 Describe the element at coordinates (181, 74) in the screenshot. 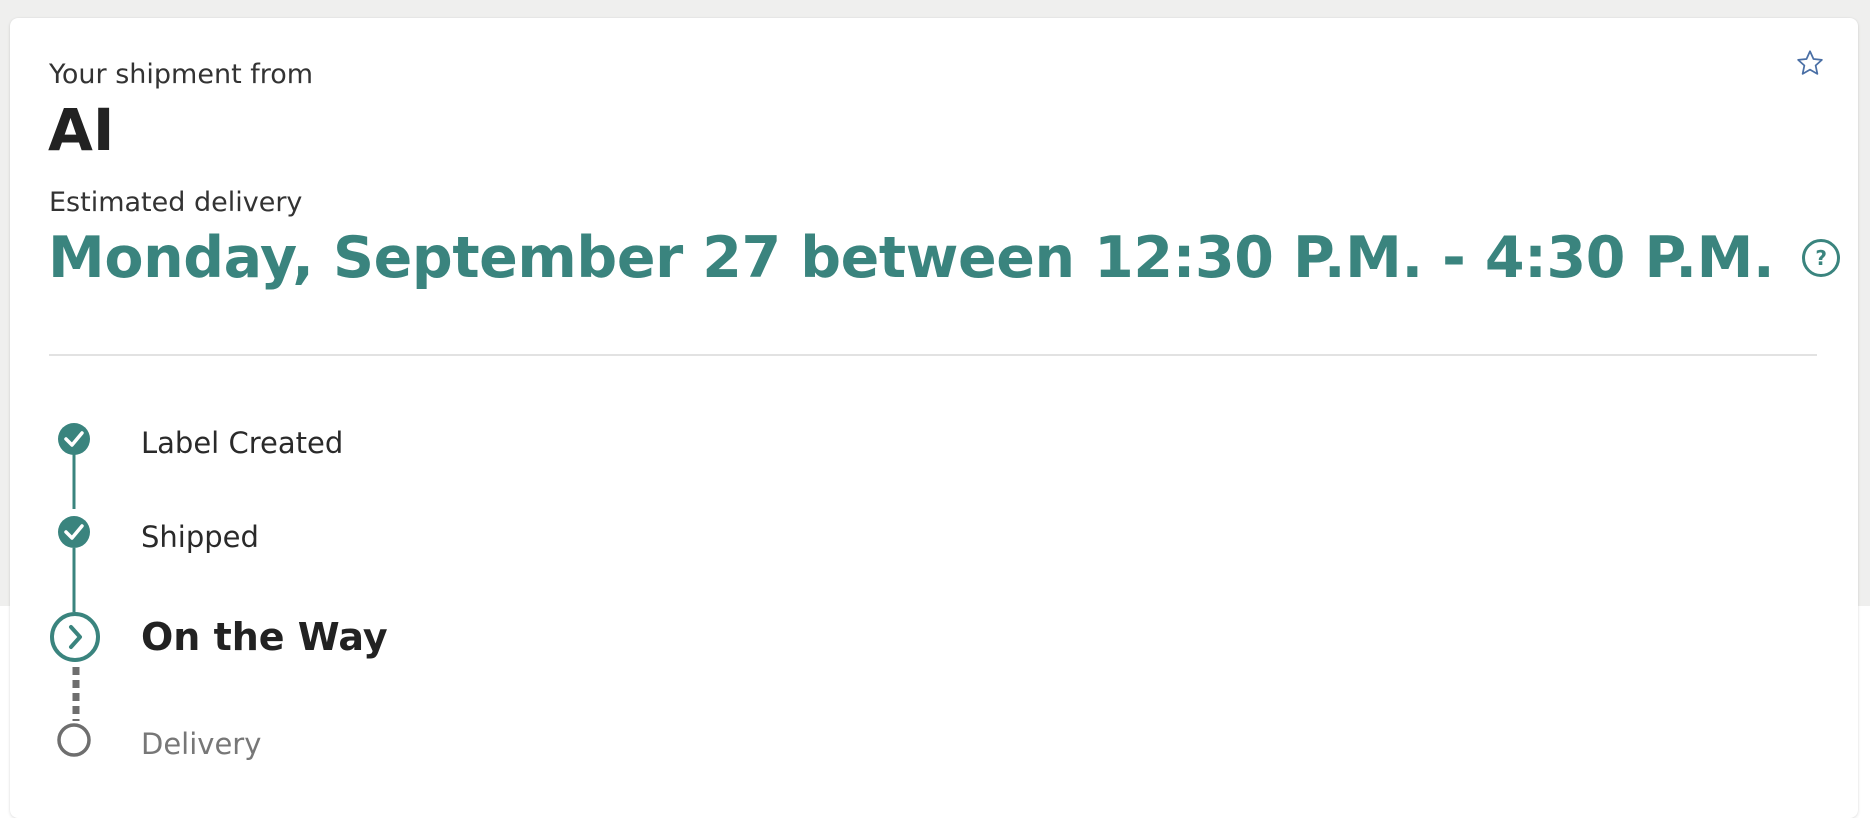

I see `shipment-from-label: Your shipment from` at that location.